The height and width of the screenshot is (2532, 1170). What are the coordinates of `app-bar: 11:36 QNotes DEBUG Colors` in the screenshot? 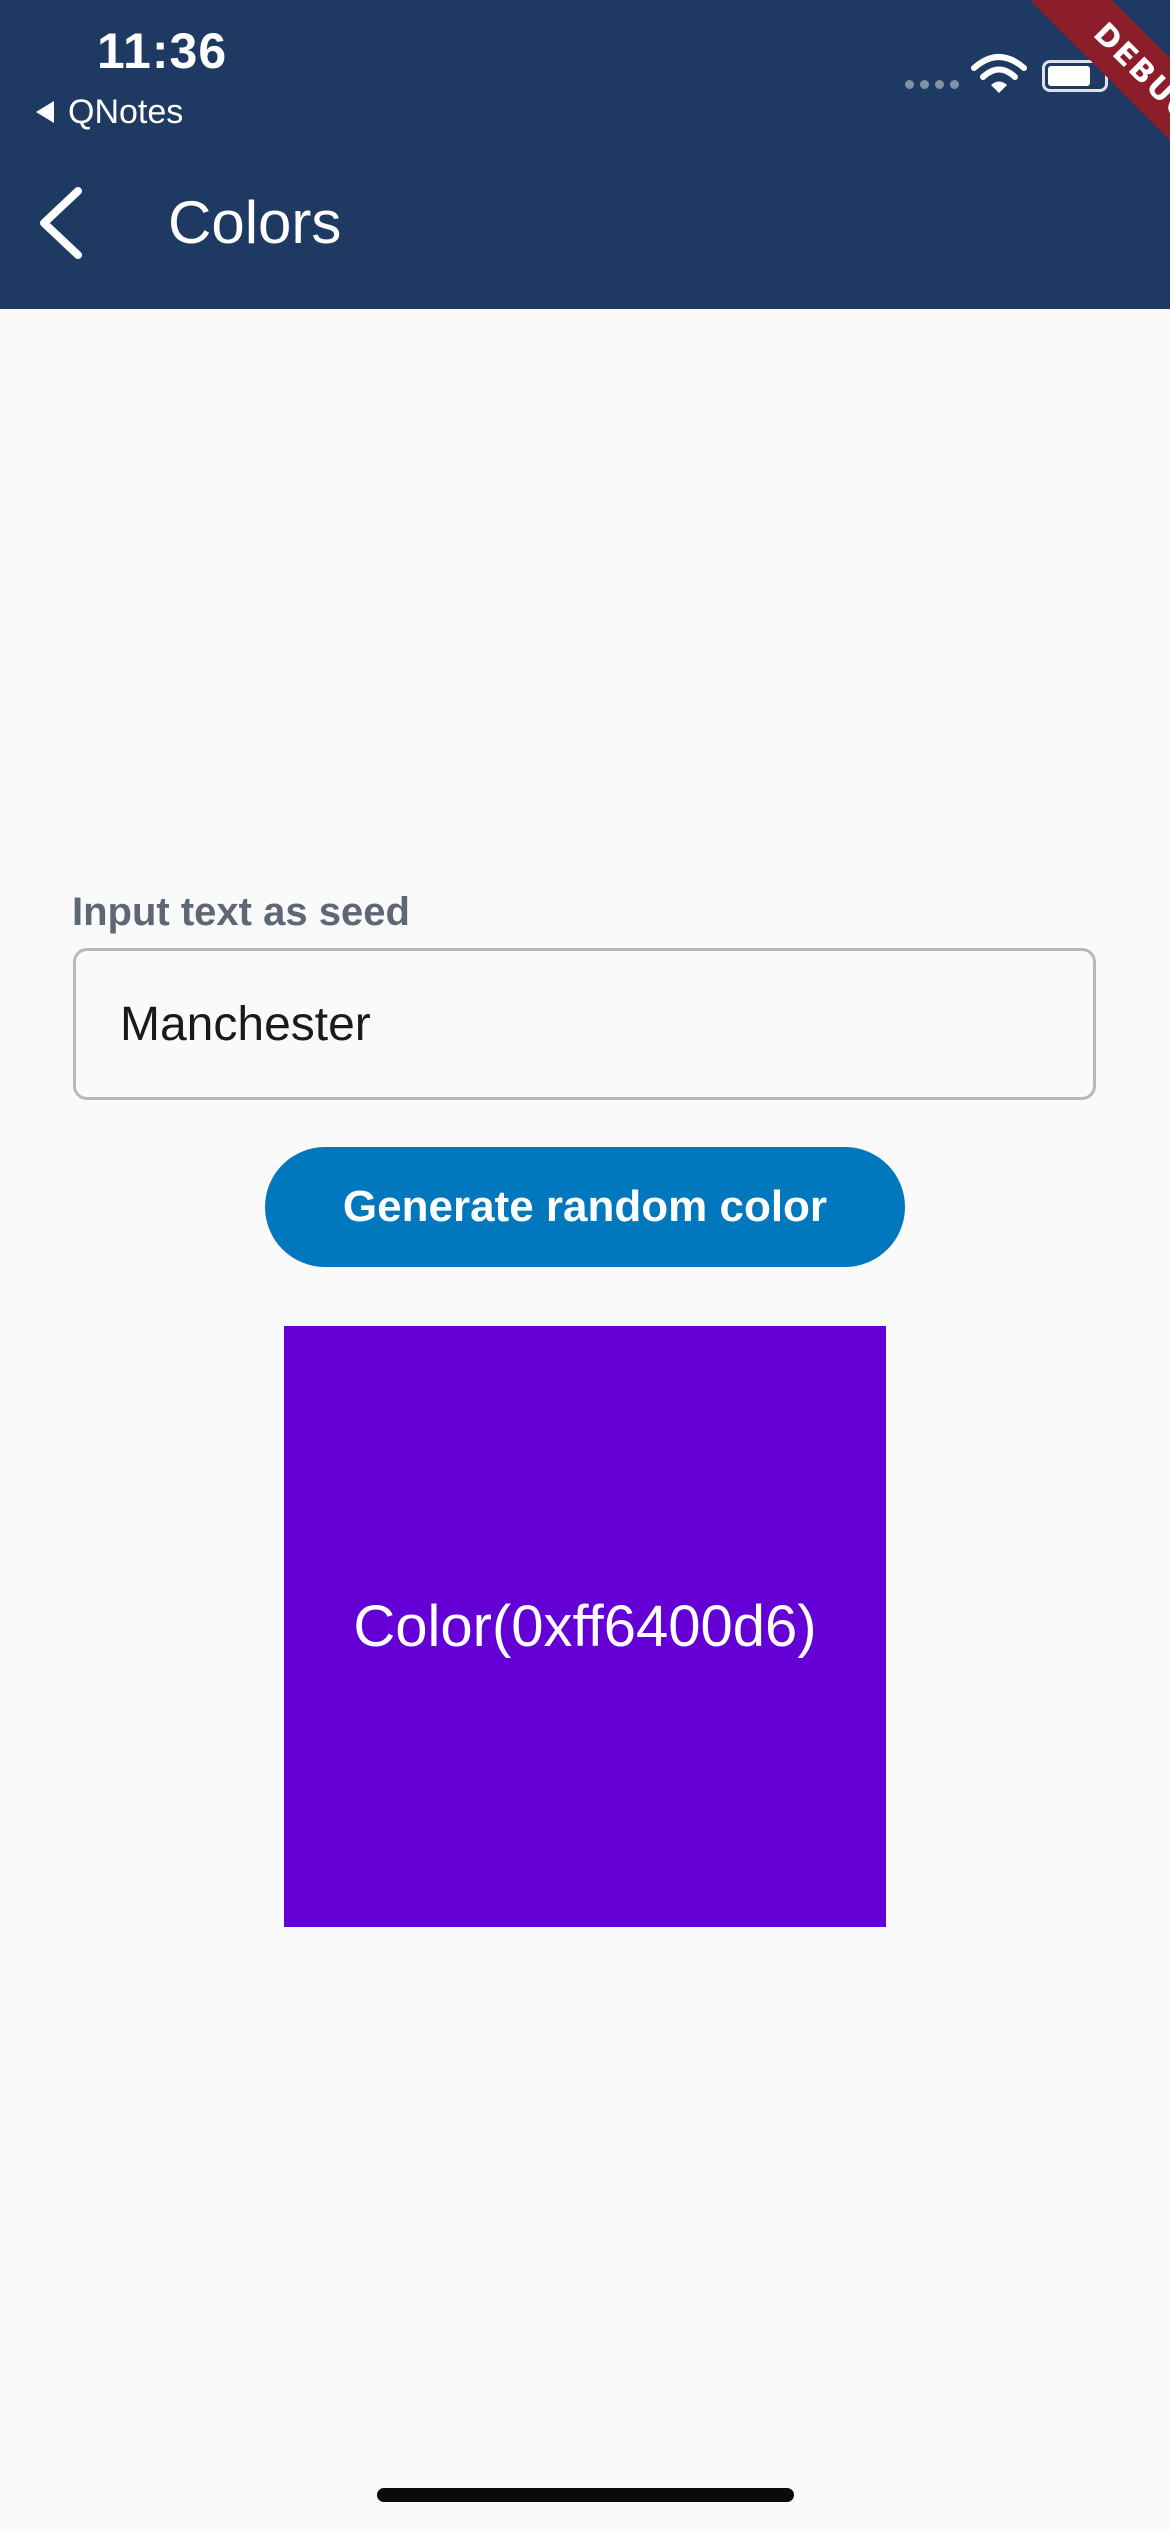 It's located at (585, 154).